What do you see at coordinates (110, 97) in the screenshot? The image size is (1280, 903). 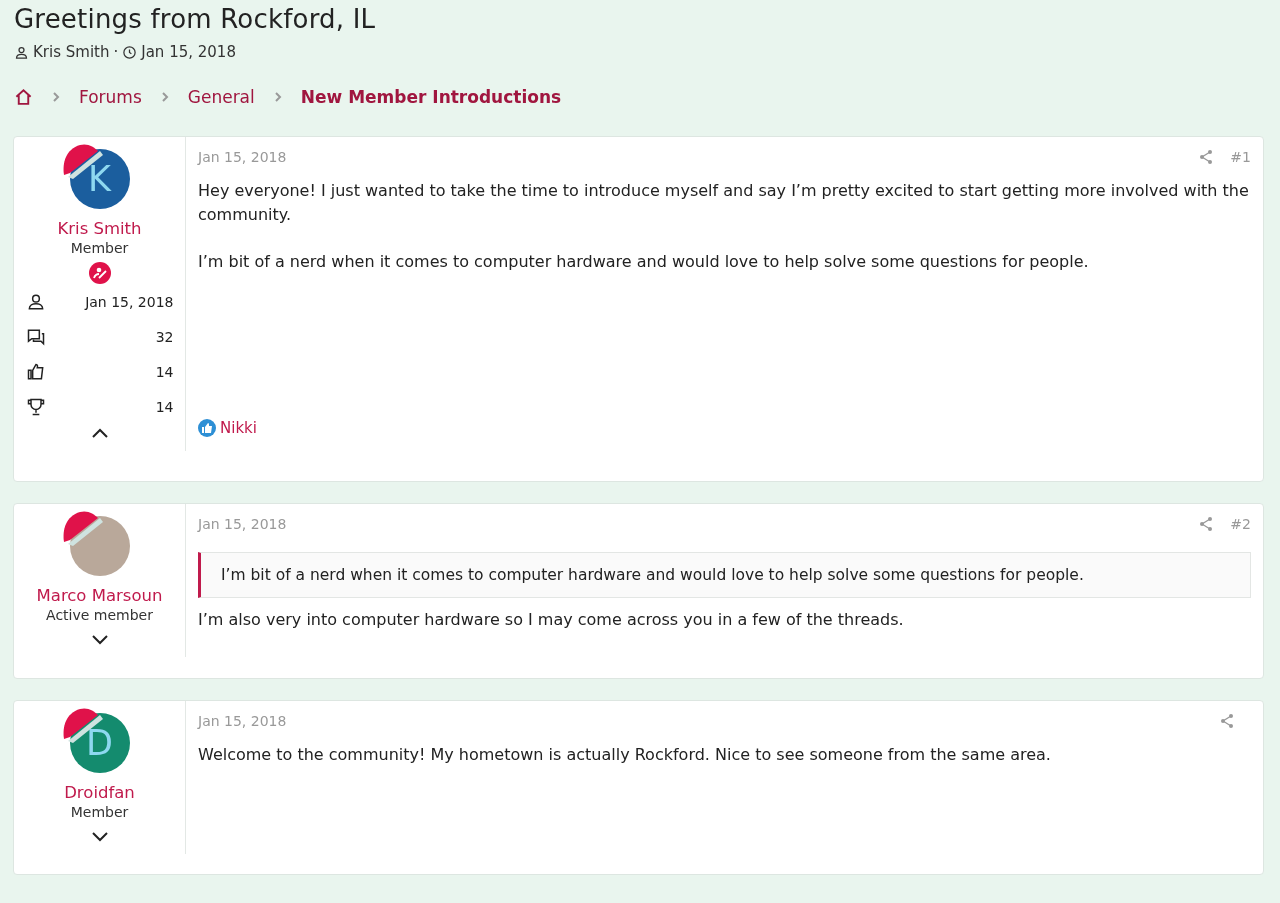 I see `breadcrumb-link: Forums` at bounding box center [110, 97].